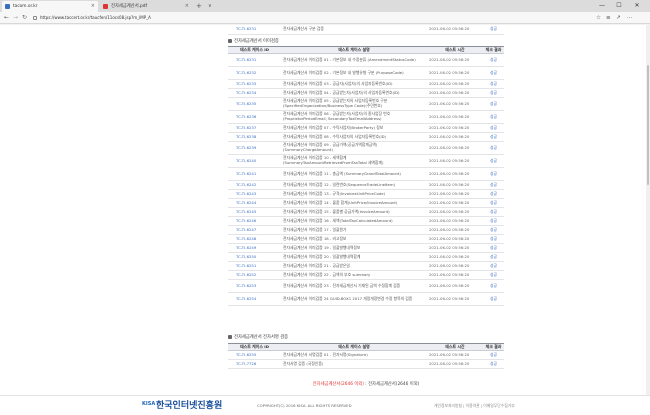 The height and width of the screenshot is (415, 650). I want to click on test-id-link: TC-TI-6247, so click(254, 230).